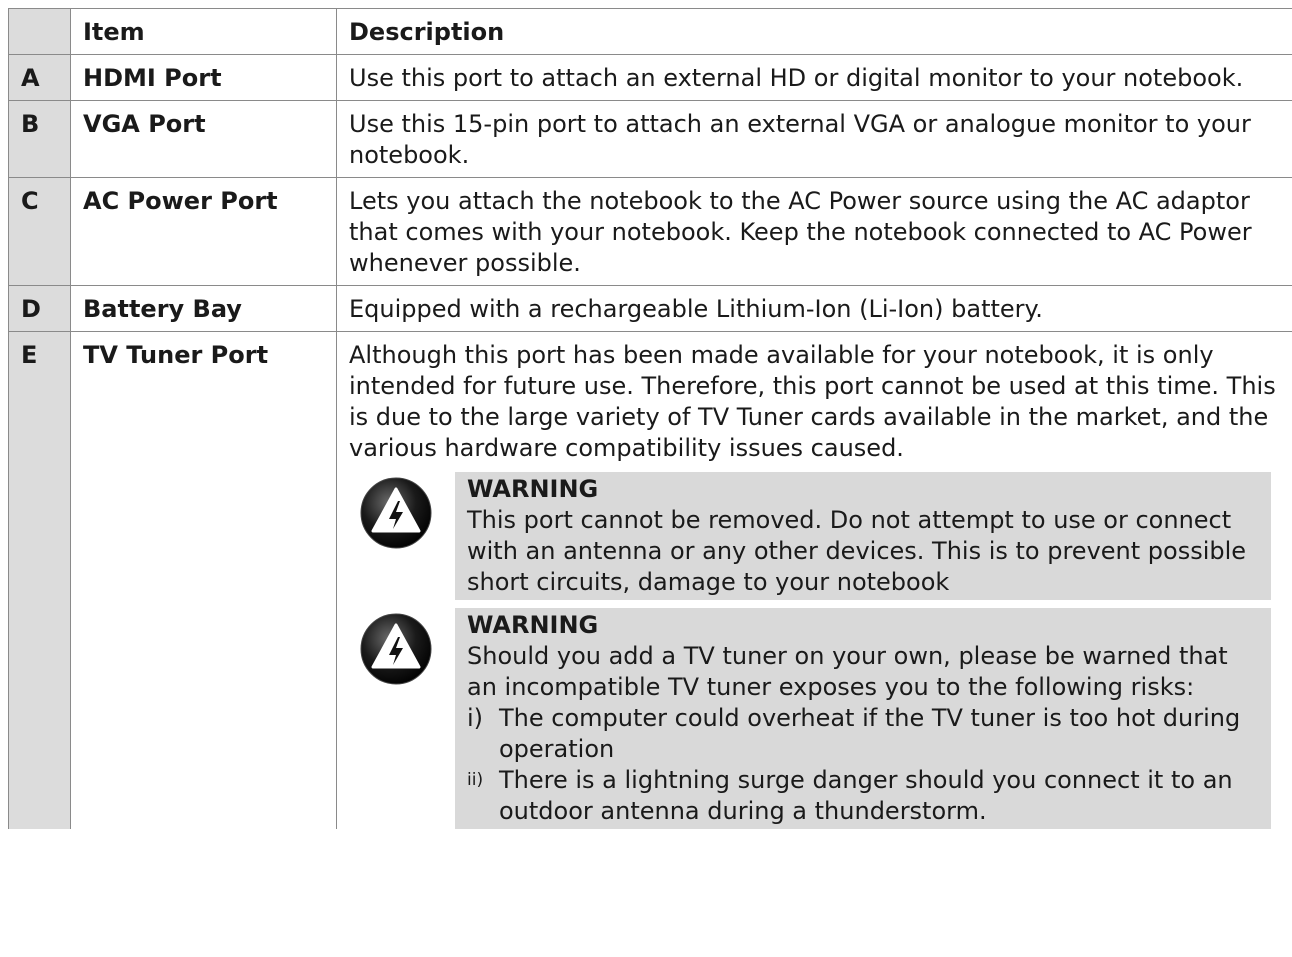 This screenshot has width=1292, height=957. I want to click on row-letter: E, so click(39, 580).